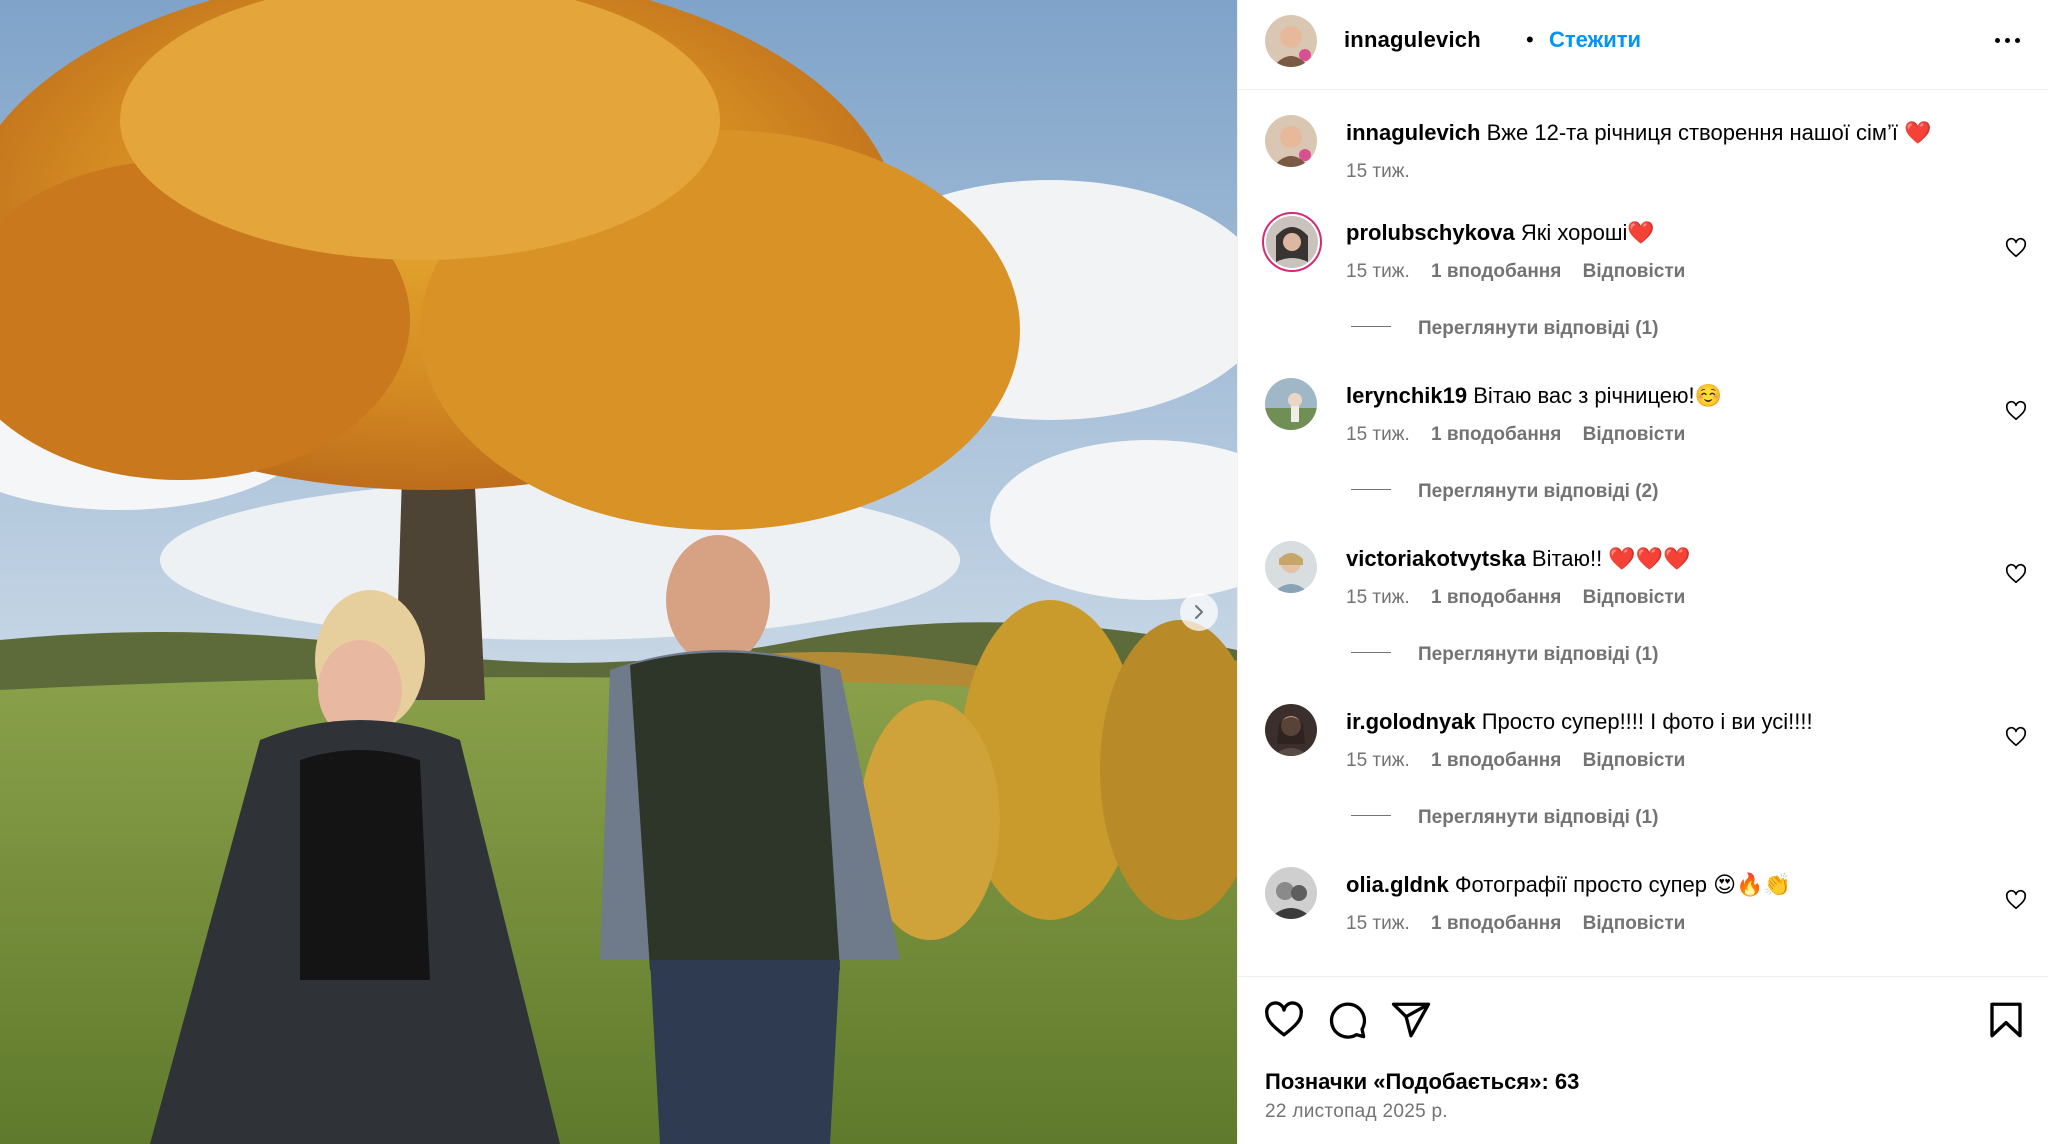 Image resolution: width=2048 pixels, height=1144 pixels. I want to click on comment-text: Вітаю вас з річницею!, so click(1584, 395).